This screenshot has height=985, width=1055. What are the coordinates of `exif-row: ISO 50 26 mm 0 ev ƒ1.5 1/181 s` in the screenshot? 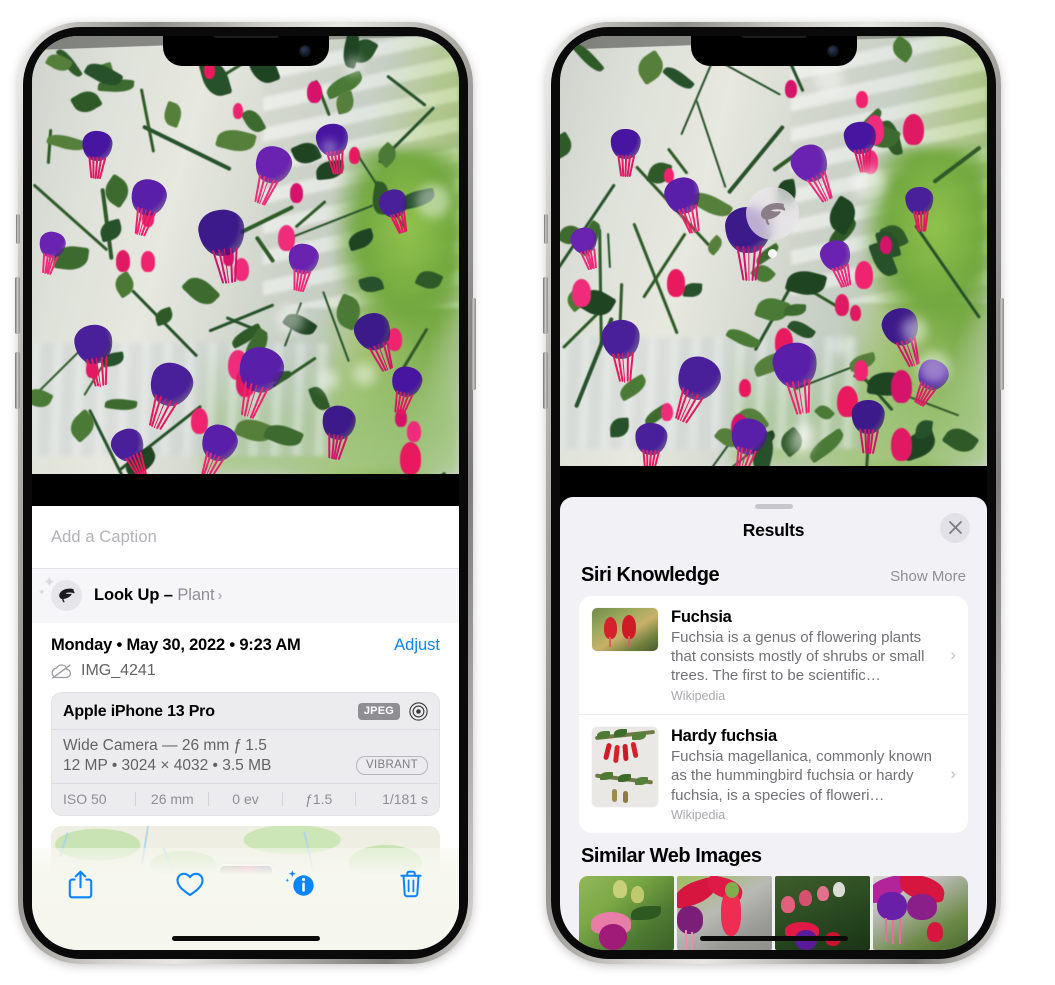 It's located at (245, 799).